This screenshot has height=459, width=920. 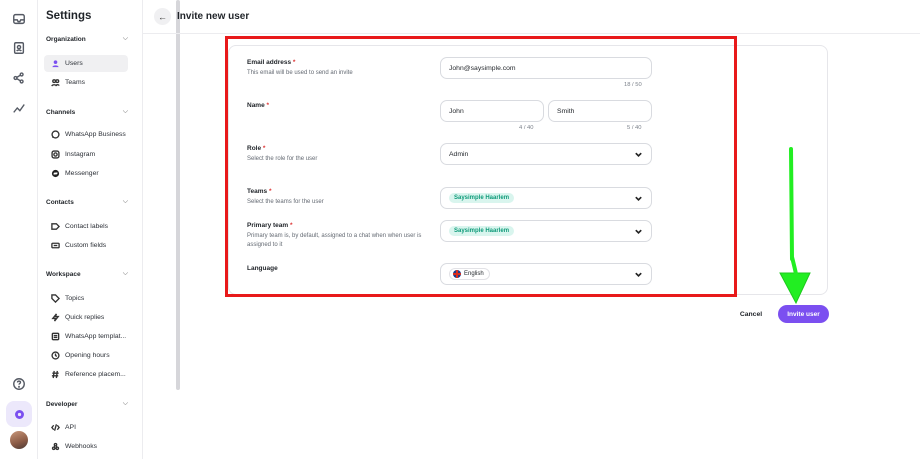 I want to click on sidebar-item-opening-hours: Opening hours, so click(x=86, y=355).